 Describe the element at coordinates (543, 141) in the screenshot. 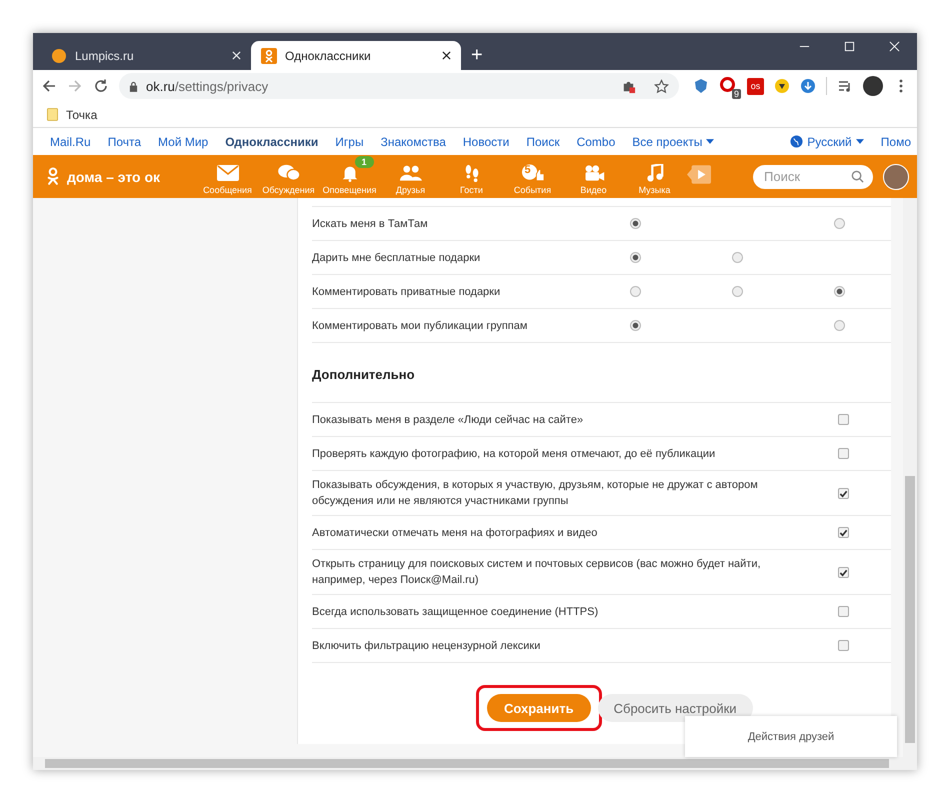

I see `portal-link: Поиск` at that location.